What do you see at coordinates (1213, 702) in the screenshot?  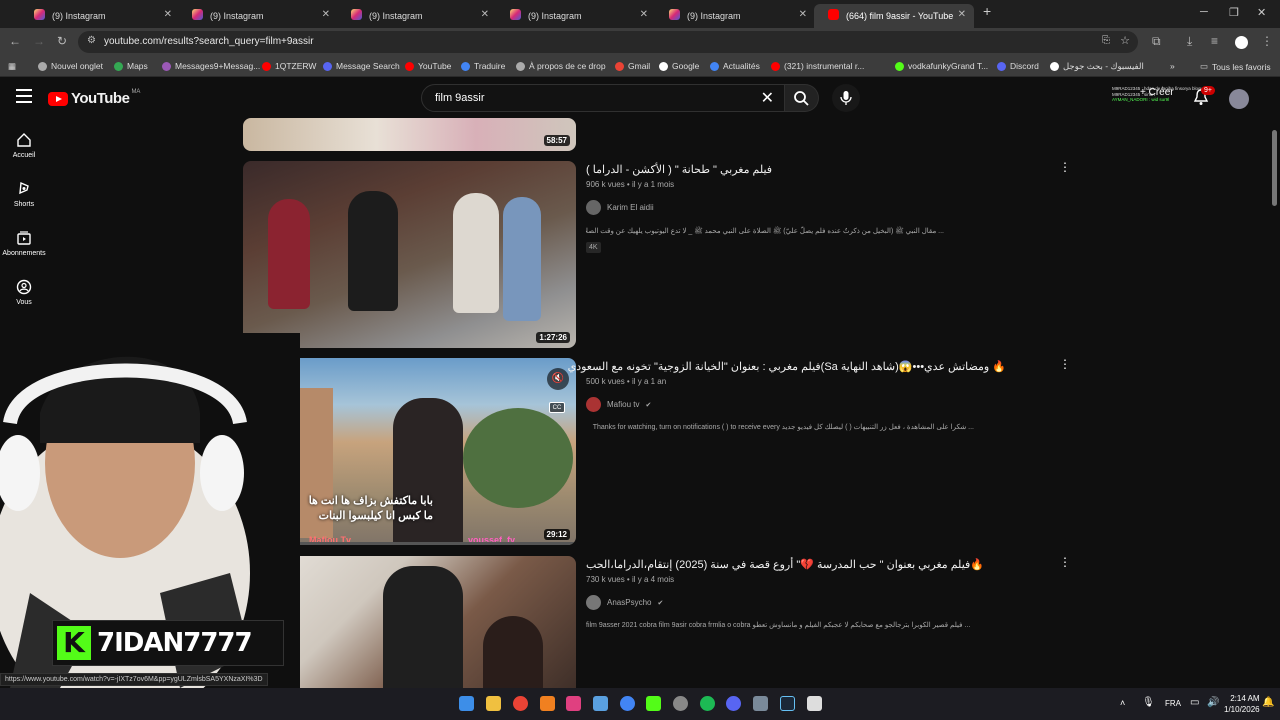 I see `volume-icon: 🔊` at bounding box center [1213, 702].